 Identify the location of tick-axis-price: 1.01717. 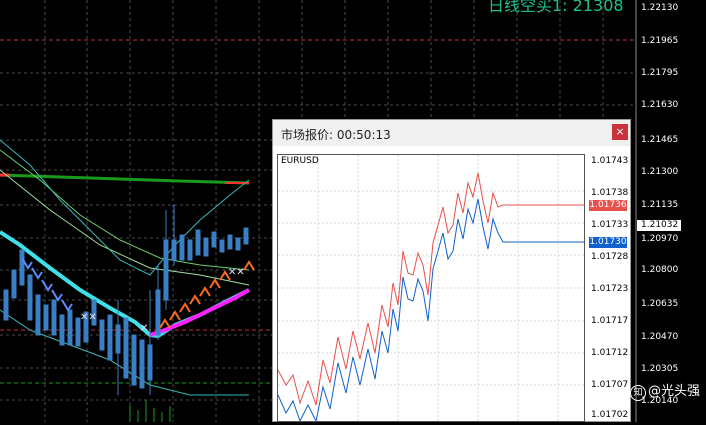
(610, 321).